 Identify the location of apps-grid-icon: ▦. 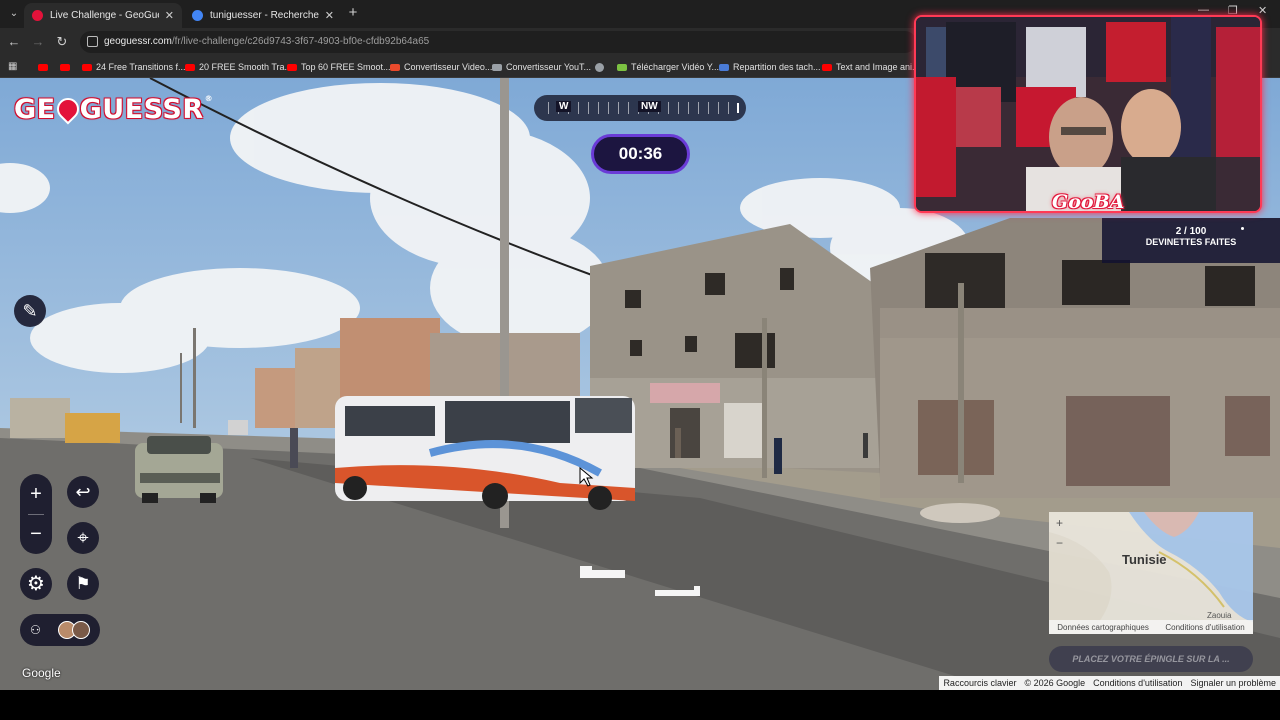
(13, 66).